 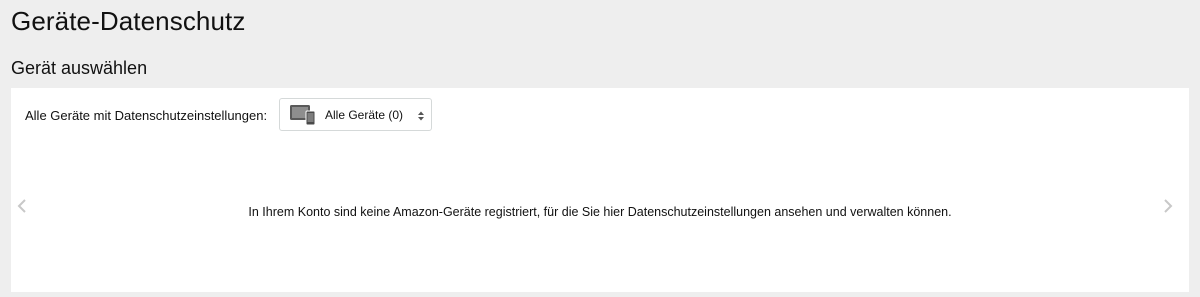 I want to click on chevron-right-icon, so click(x=1168, y=206).